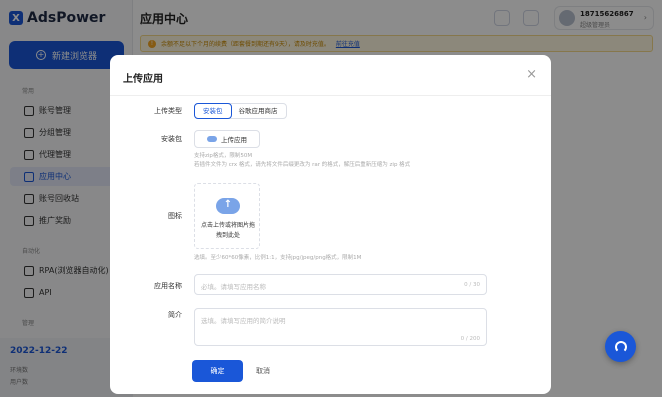 This screenshot has height=397, width=662. Describe the element at coordinates (243, 321) in the screenshot. I see `description-placeholder: 选填。请填写应用的简介说明` at that location.